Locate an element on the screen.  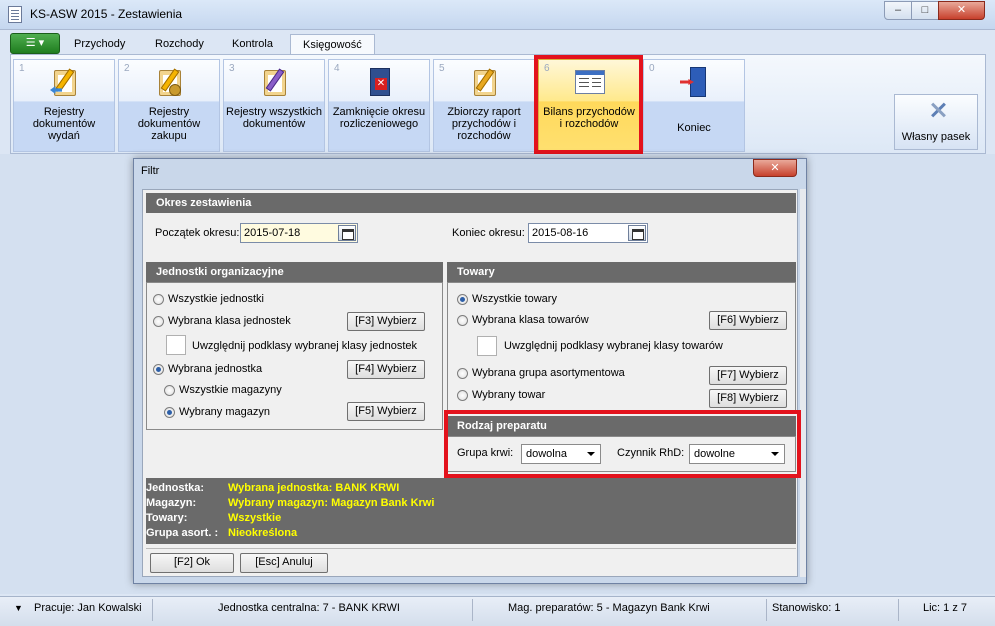
wlasny-pasek-button: Własny pasek is located at coordinates (936, 122).